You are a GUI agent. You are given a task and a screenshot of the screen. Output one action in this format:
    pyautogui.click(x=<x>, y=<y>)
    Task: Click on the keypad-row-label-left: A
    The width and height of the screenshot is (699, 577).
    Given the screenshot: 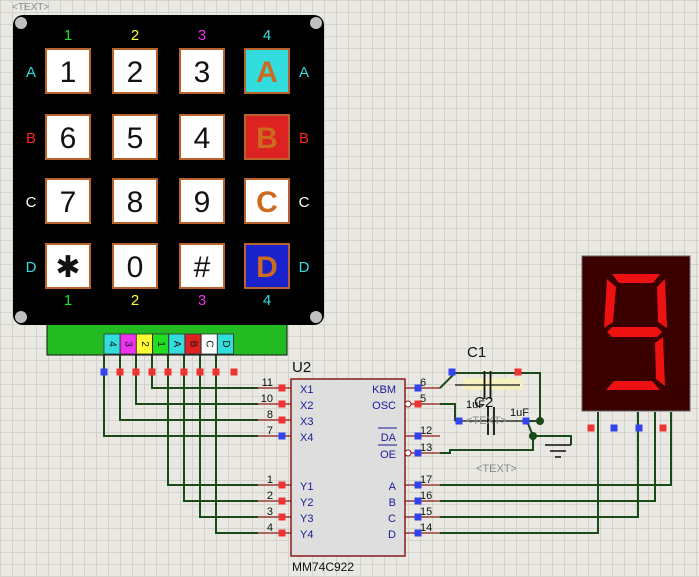 What is the action you would take?
    pyautogui.click(x=31, y=72)
    